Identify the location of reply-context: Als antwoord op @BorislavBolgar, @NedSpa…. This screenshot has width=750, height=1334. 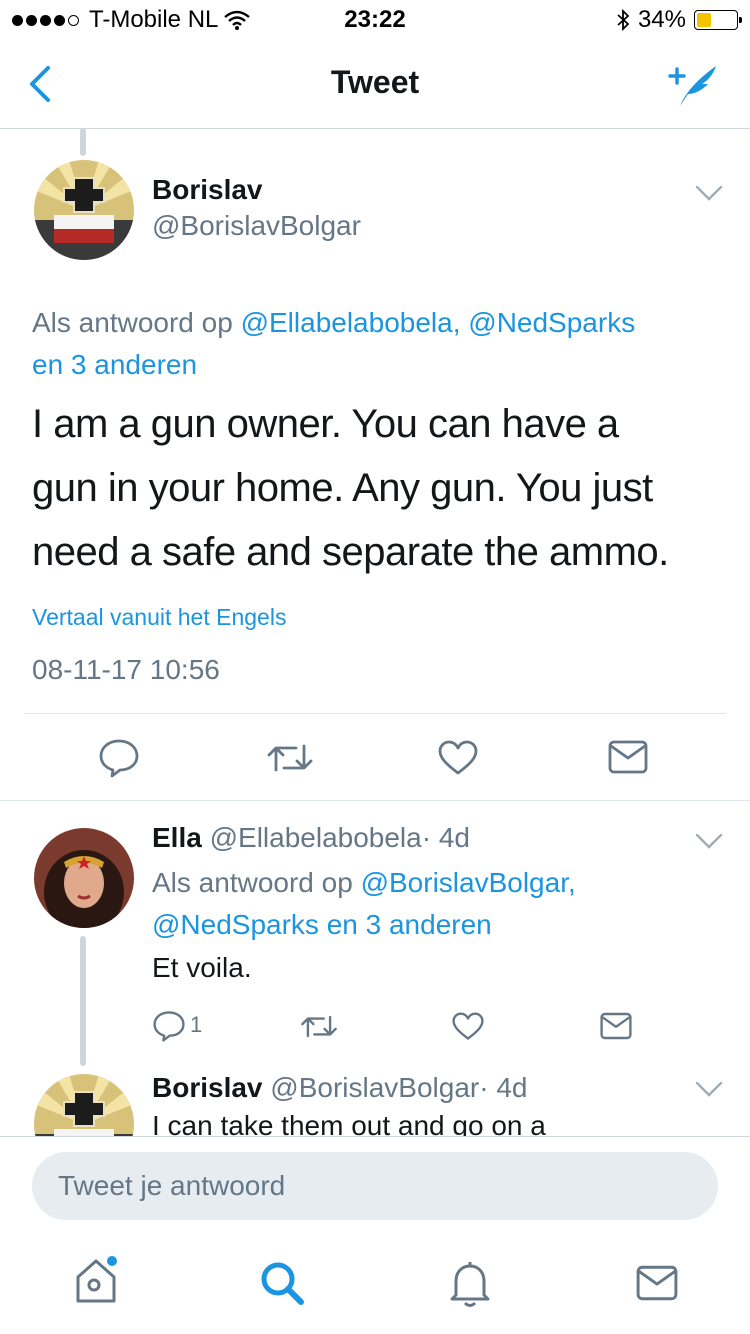
(437, 904).